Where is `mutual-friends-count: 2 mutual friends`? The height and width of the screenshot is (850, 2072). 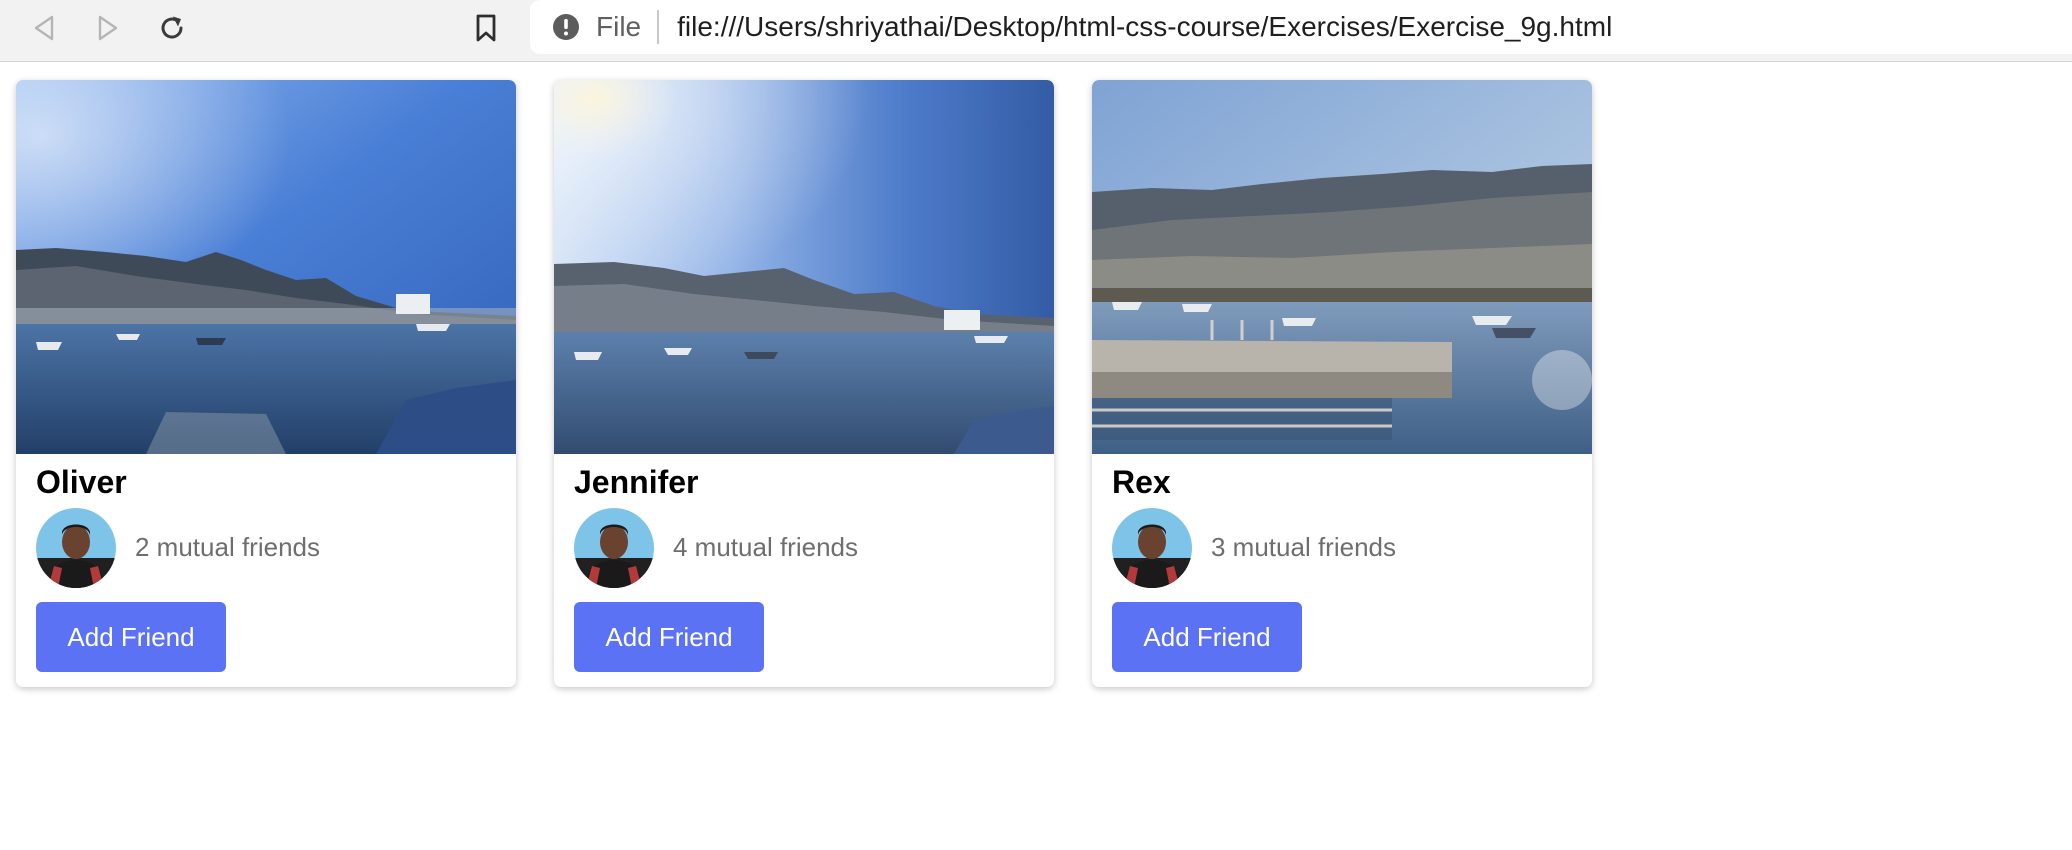 mutual-friends-count: 2 mutual friends is located at coordinates (227, 547).